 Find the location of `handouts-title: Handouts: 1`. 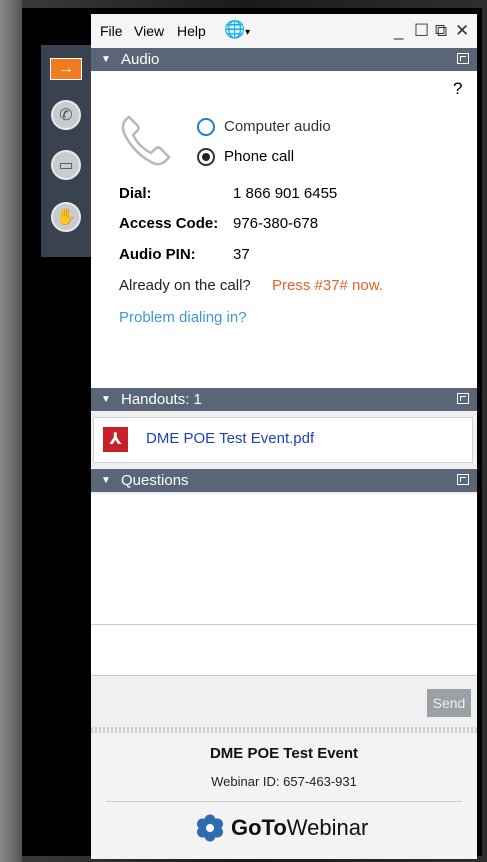

handouts-title: Handouts: 1 is located at coordinates (161, 399).